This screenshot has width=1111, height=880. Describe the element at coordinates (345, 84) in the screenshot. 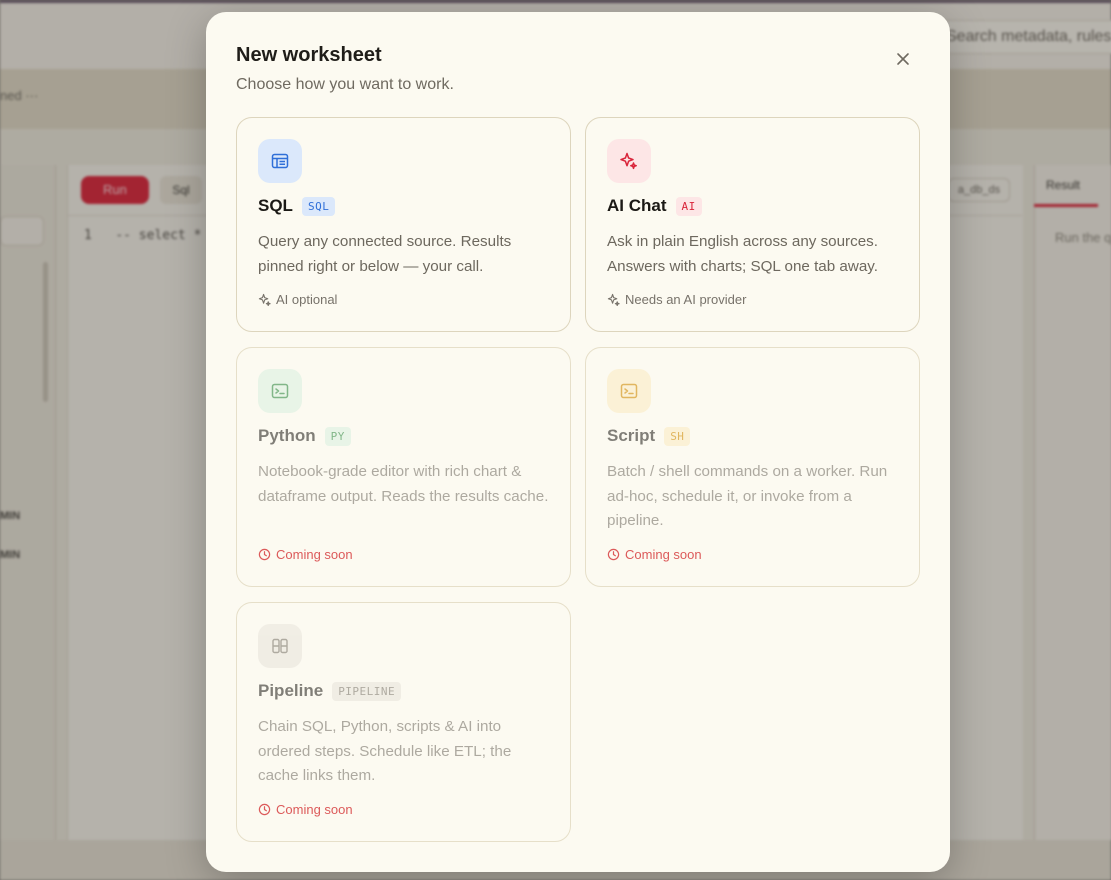

I see `dialog-subtitle: Choose how you want to work.` at that location.